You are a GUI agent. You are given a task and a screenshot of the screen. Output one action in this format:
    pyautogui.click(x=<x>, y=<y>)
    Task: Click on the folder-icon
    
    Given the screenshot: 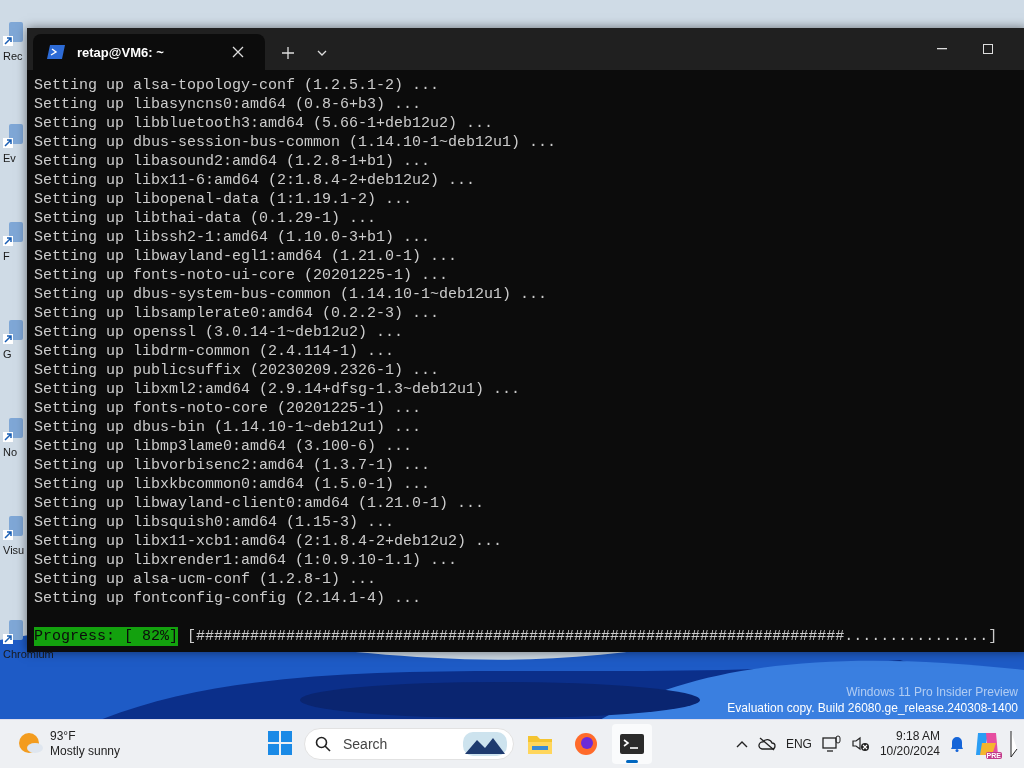 What is the action you would take?
    pyautogui.click(x=540, y=744)
    